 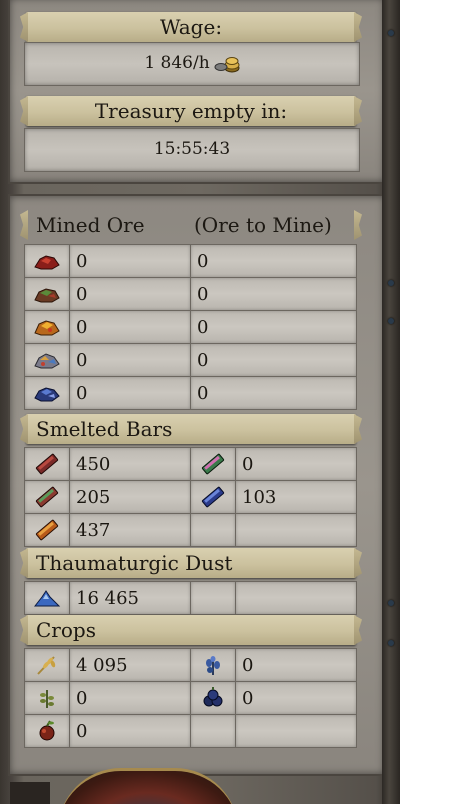 What do you see at coordinates (47, 699) in the screenshot?
I see `green-herb-icon` at bounding box center [47, 699].